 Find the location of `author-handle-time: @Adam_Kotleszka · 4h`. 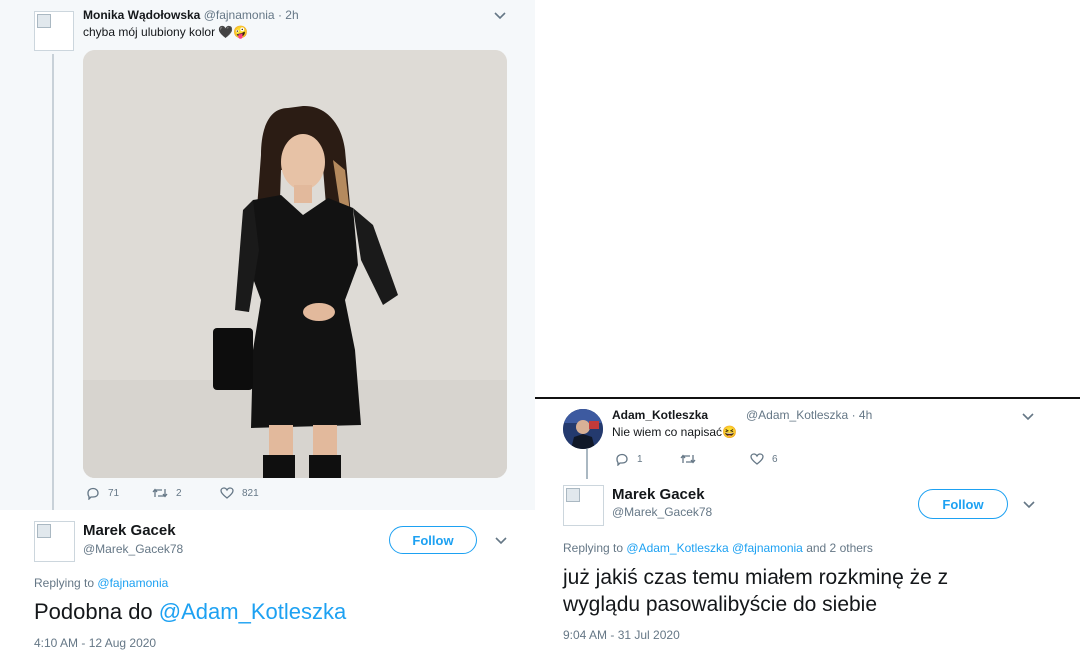

author-handle-time: @Adam_Kotleszka · 4h is located at coordinates (809, 415).